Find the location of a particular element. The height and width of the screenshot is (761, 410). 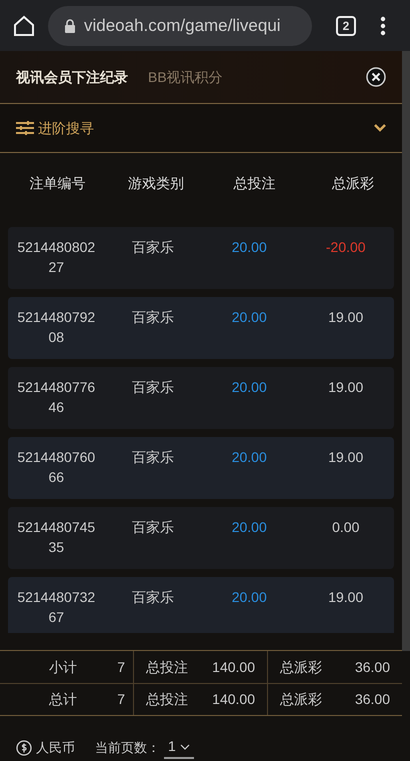

page-label: 当前页数： is located at coordinates (127, 747).